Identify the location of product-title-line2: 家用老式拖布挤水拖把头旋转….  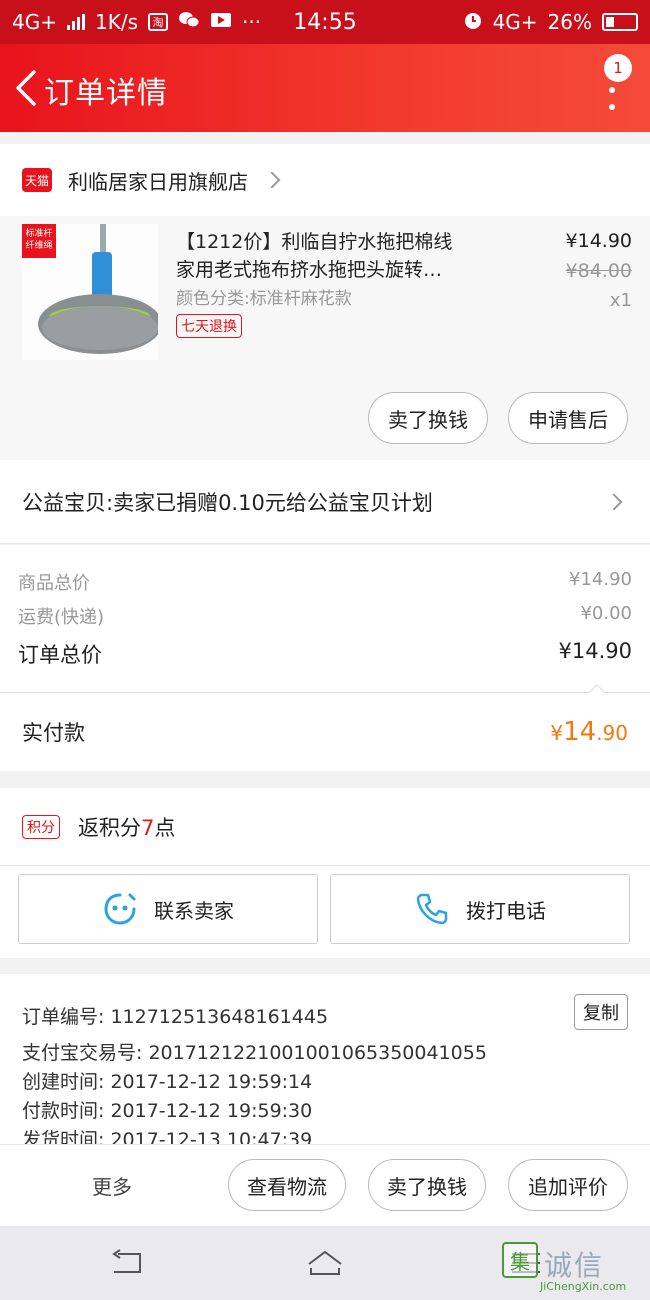
(309, 270).